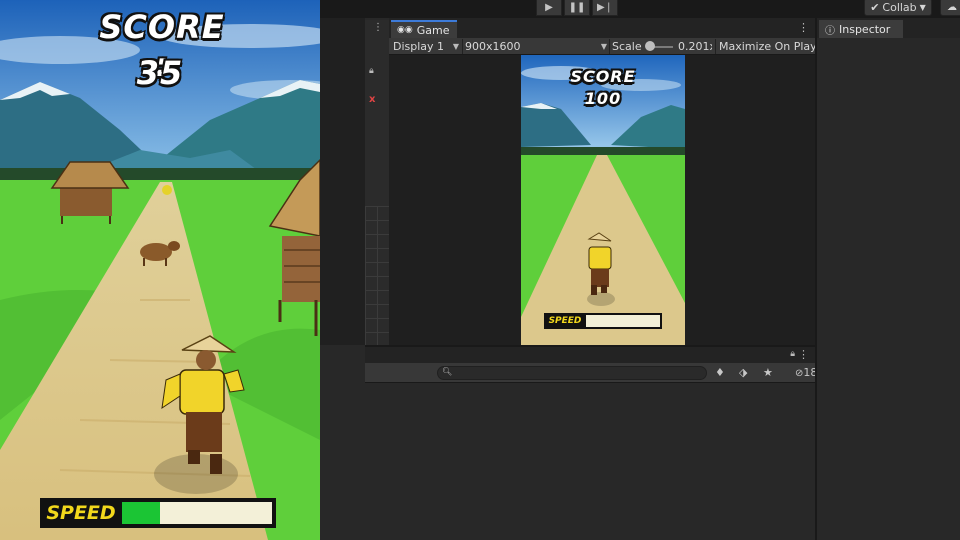 The width and height of the screenshot is (960, 540). I want to click on maximize-on-play-toggle: Maximize On Play, so click(768, 46).